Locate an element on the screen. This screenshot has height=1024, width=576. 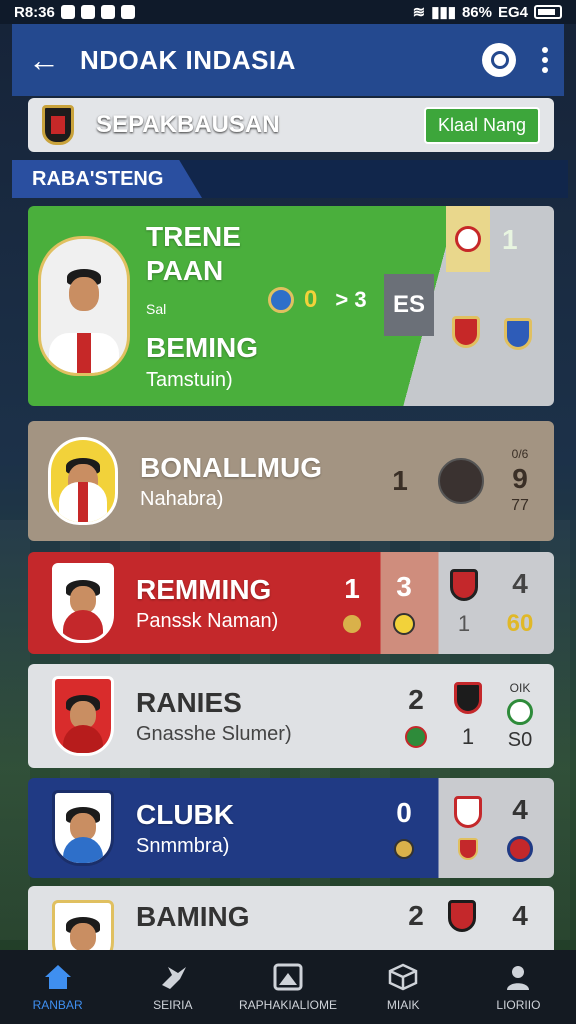
battery-percent: 86% is located at coordinates (476, 12).